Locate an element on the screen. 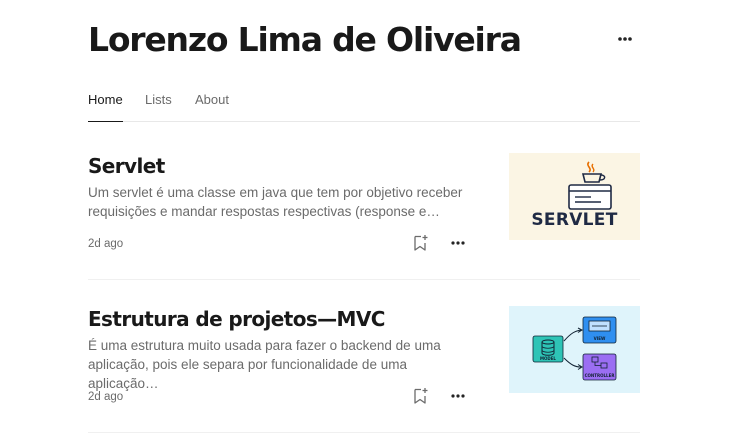  mvc-view-label: VIEW is located at coordinates (600, 338).